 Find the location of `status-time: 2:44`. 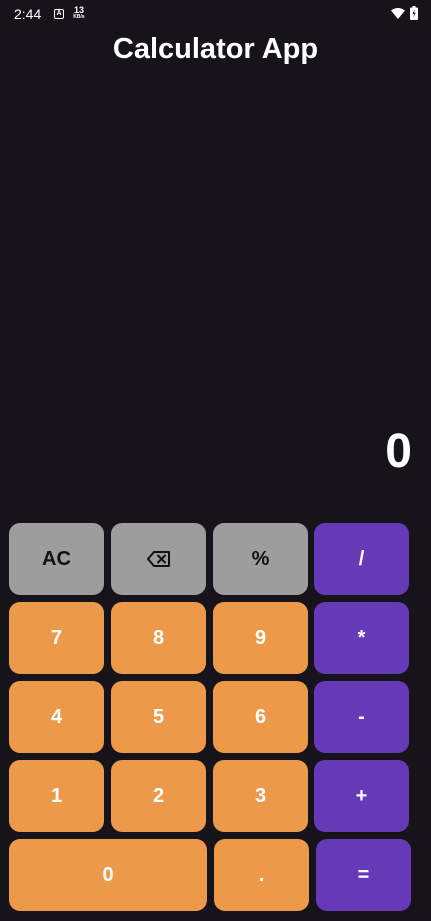

status-time: 2:44 is located at coordinates (28, 14).